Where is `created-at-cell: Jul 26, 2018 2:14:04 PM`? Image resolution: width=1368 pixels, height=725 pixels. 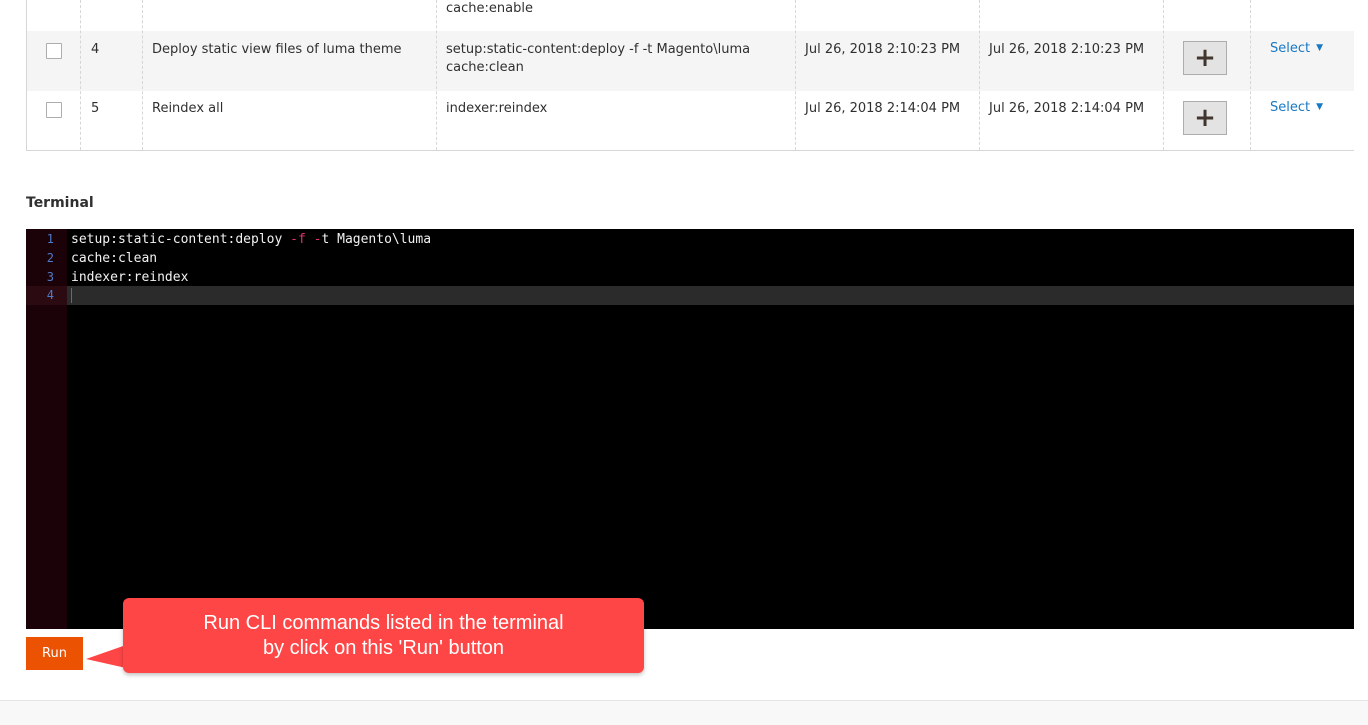
created-at-cell: Jul 26, 2018 2:14:04 PM is located at coordinates (883, 108).